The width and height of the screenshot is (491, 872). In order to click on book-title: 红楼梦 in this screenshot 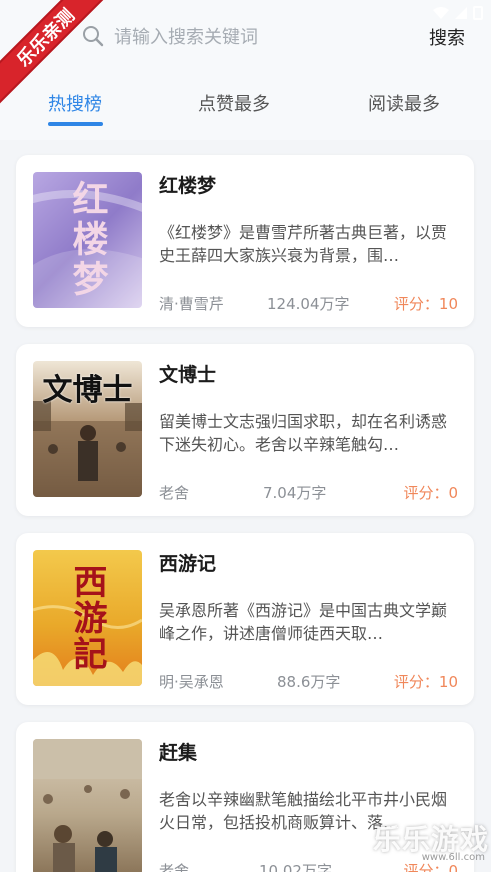, I will do `click(188, 186)`.